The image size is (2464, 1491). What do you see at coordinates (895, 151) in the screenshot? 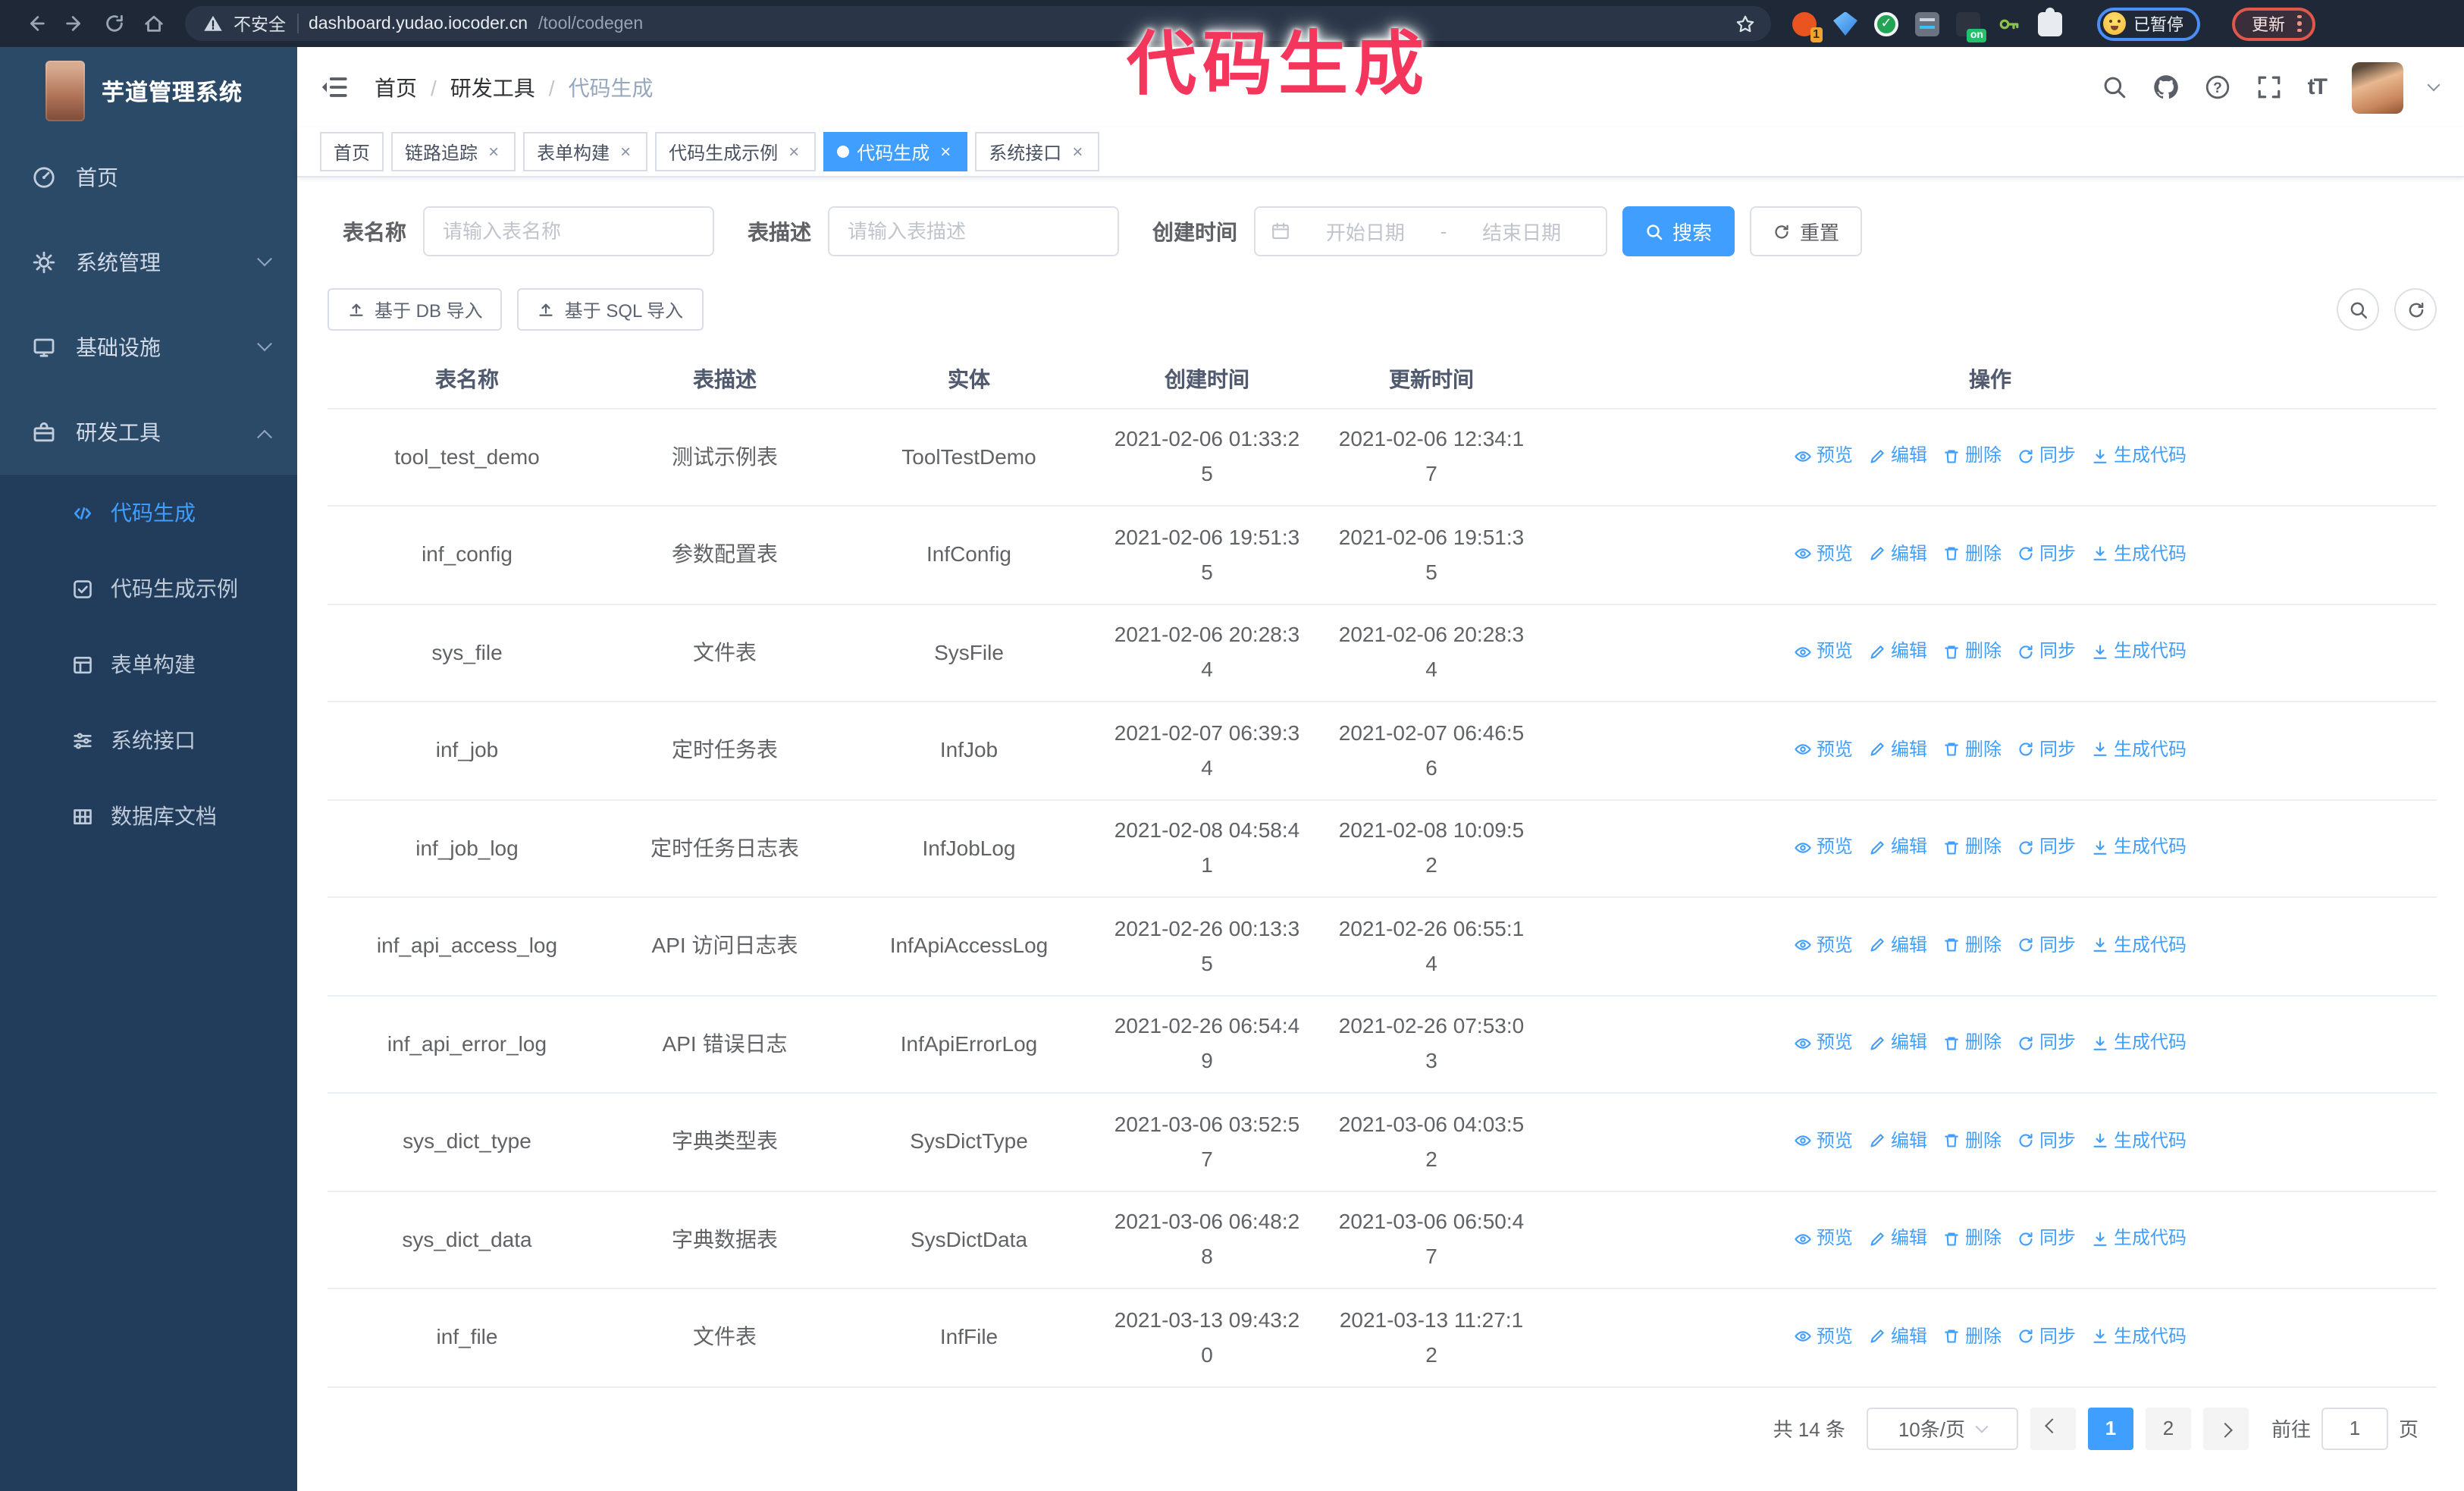
I see `tab-代码生成: 代码生成 ×` at bounding box center [895, 151].